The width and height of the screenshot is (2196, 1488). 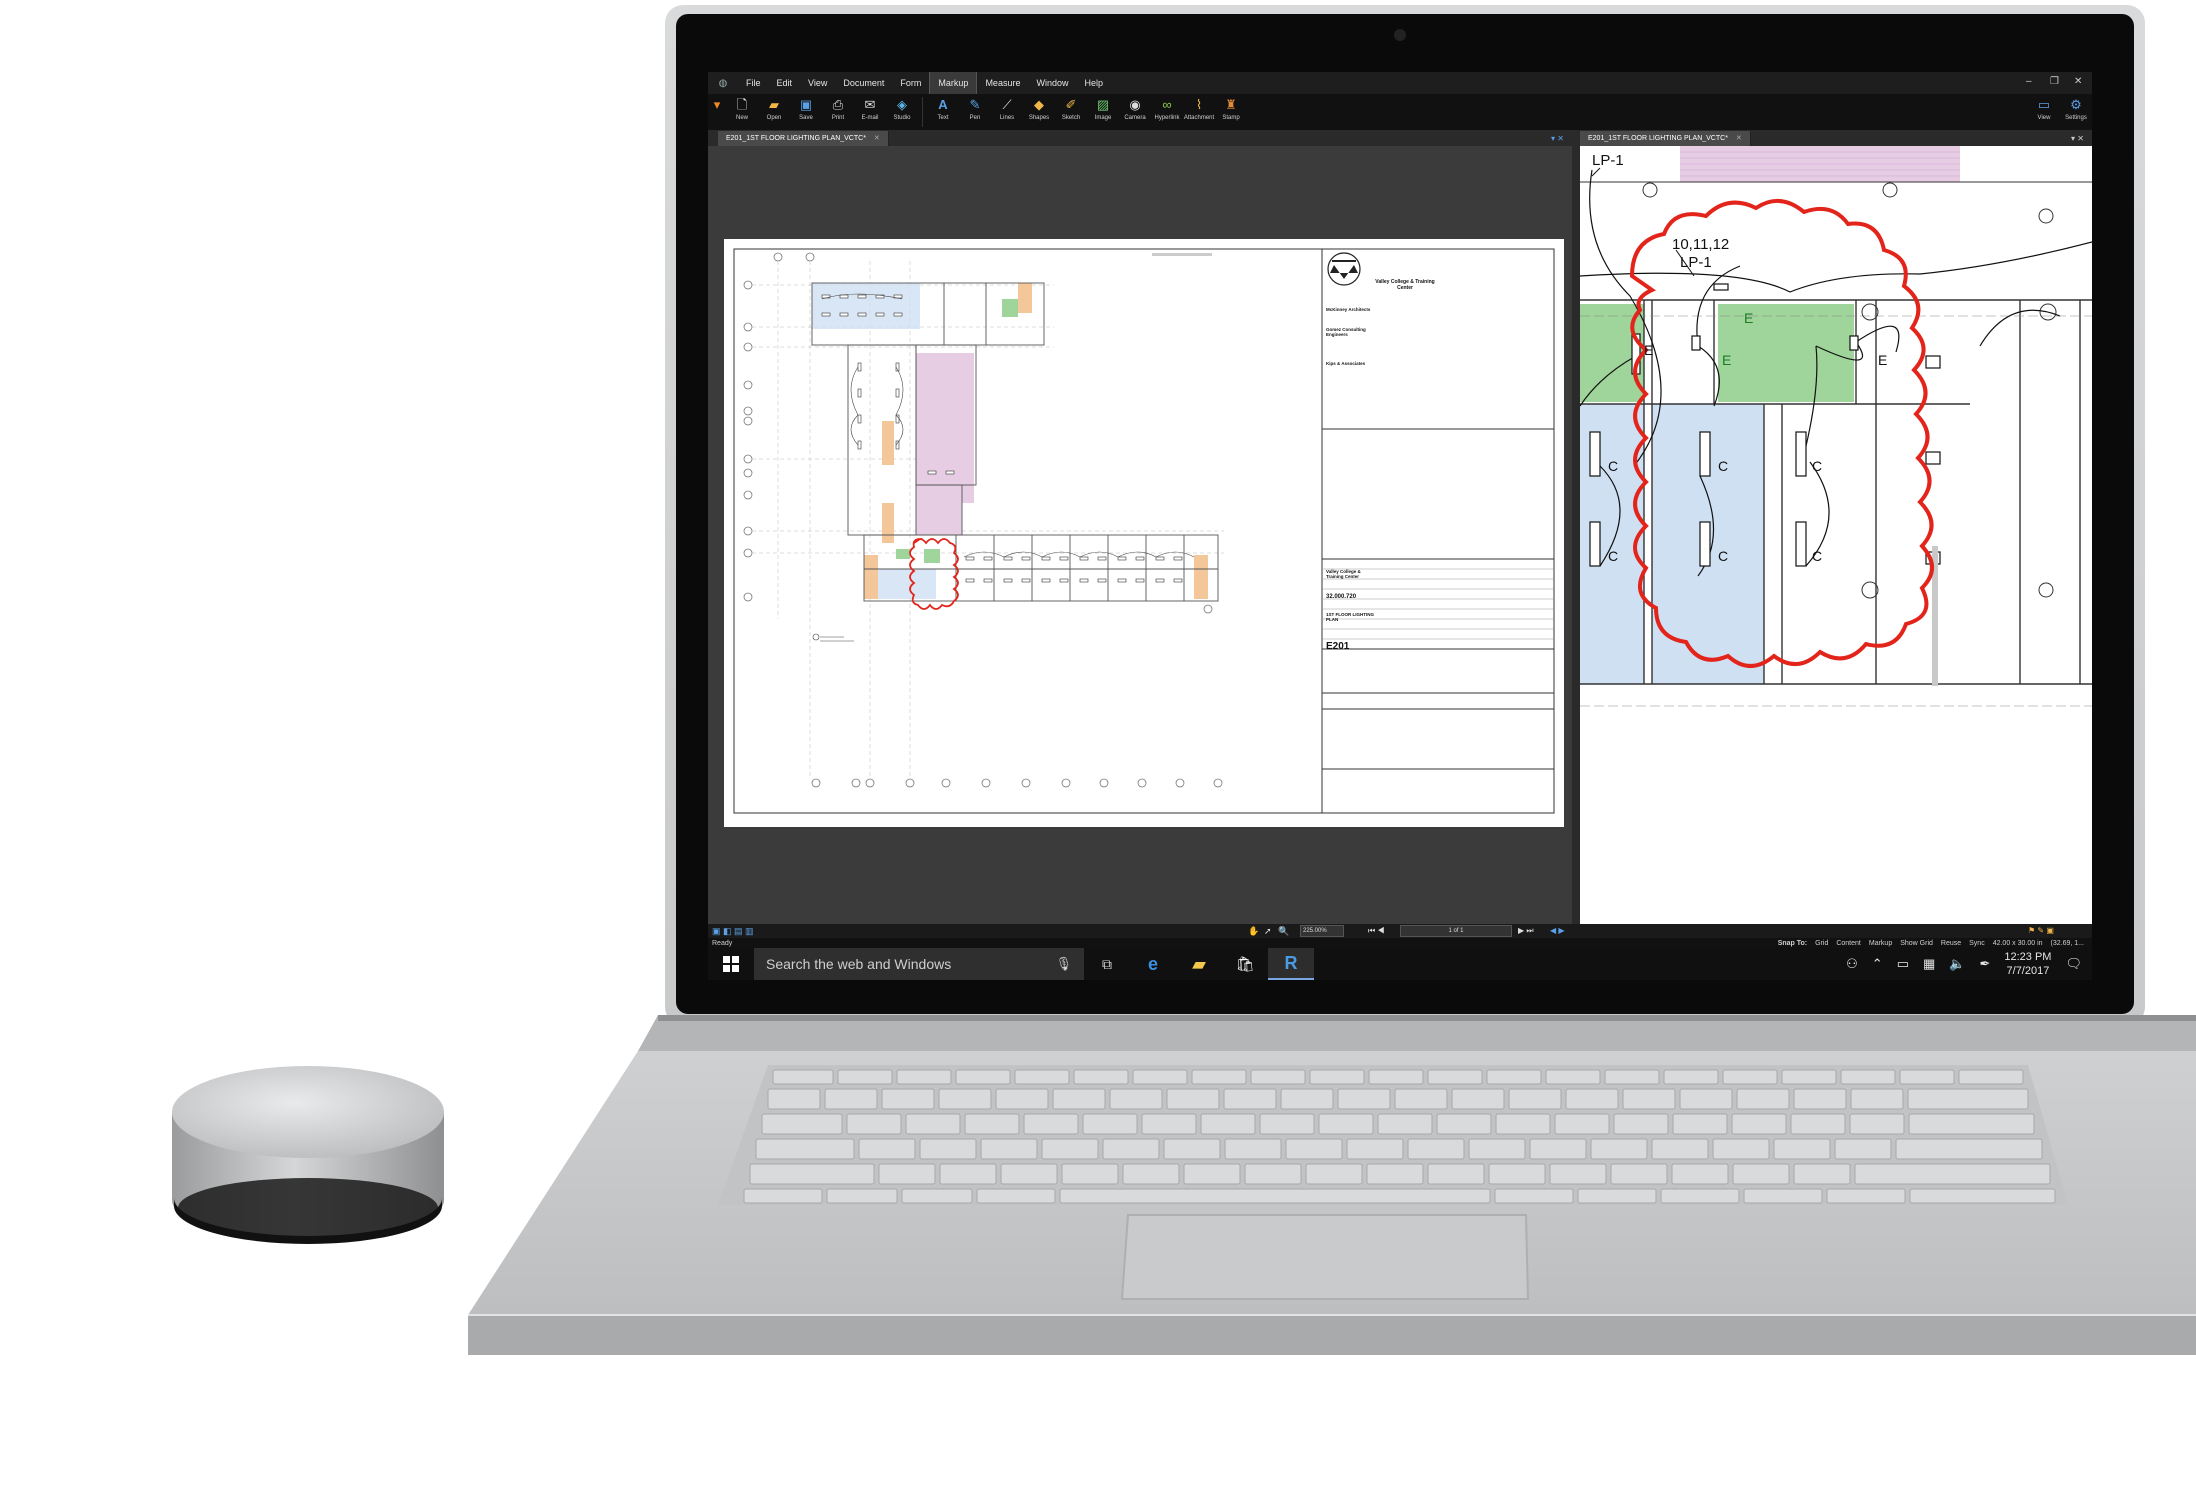 What do you see at coordinates (1268, 931) in the screenshot?
I see `select-tool-icon: ➚` at bounding box center [1268, 931].